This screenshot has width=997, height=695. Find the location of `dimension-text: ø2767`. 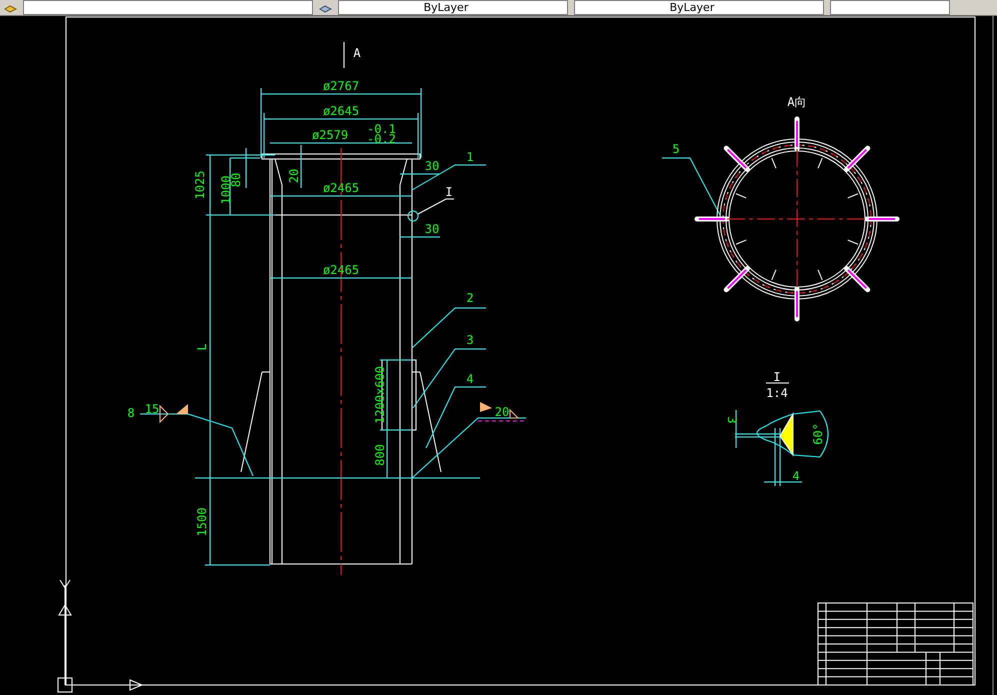

dimension-text: ø2767 is located at coordinates (341, 86).